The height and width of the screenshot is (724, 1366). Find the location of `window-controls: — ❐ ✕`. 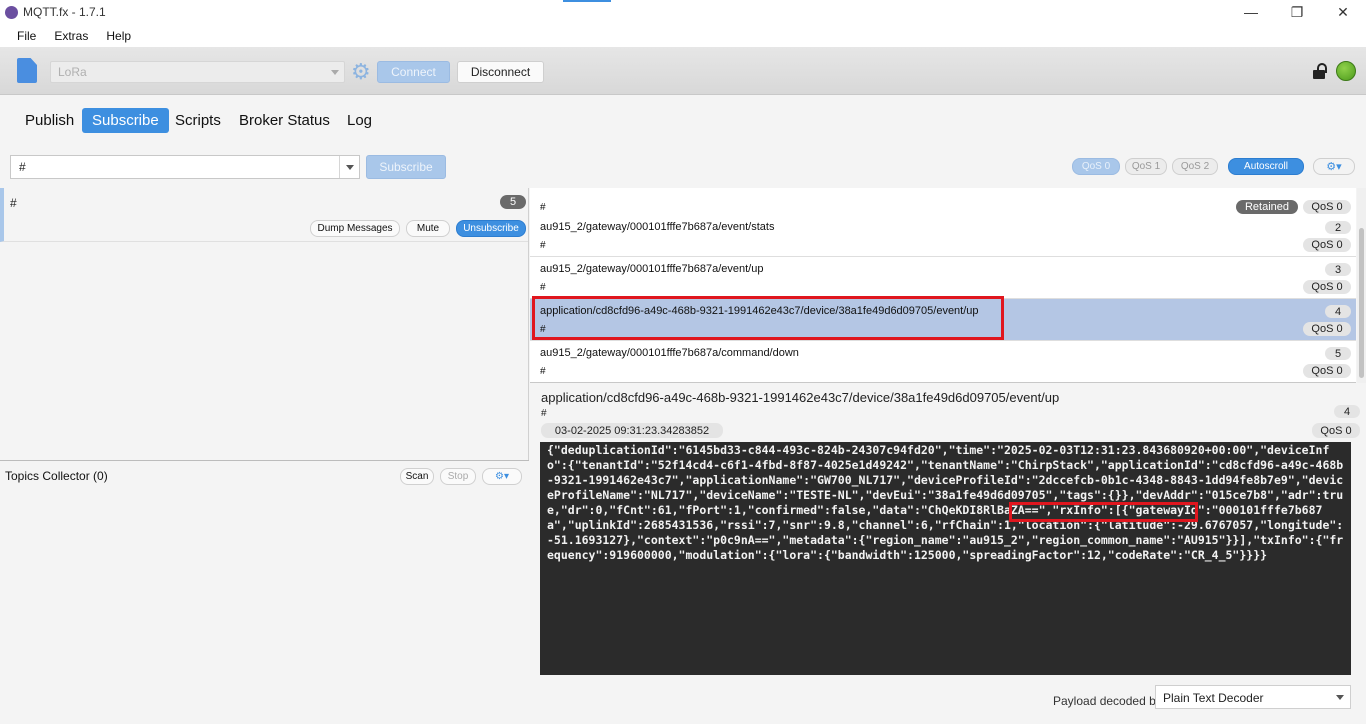

window-controls: — ❐ ✕ is located at coordinates (1297, 12).